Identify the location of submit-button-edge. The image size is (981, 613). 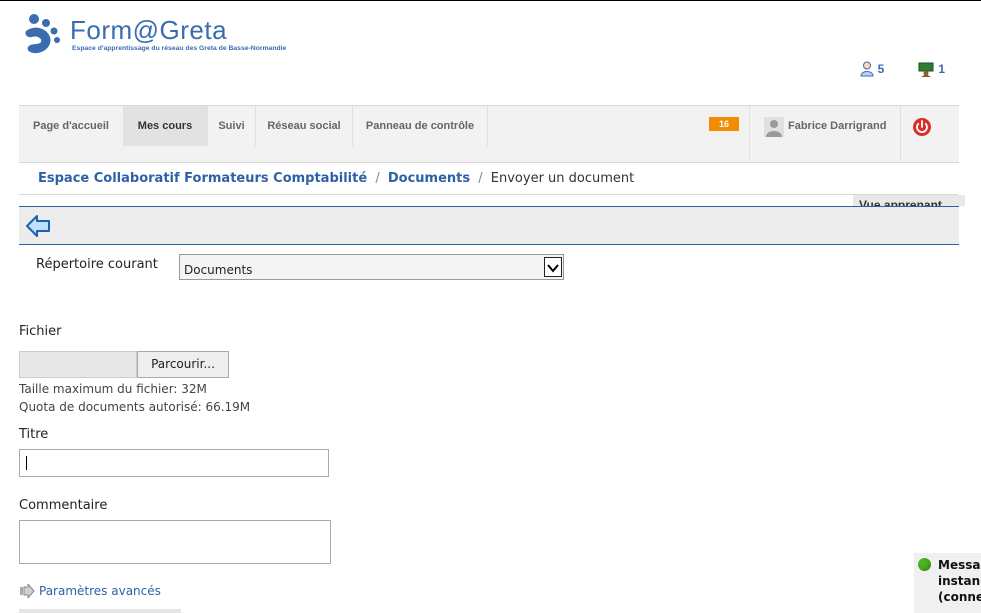
(100, 611).